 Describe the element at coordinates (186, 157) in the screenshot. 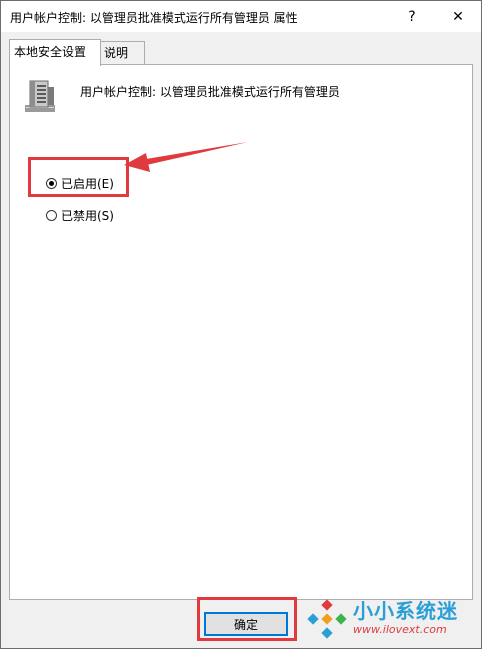

I see `red-arrow-annotation` at that location.